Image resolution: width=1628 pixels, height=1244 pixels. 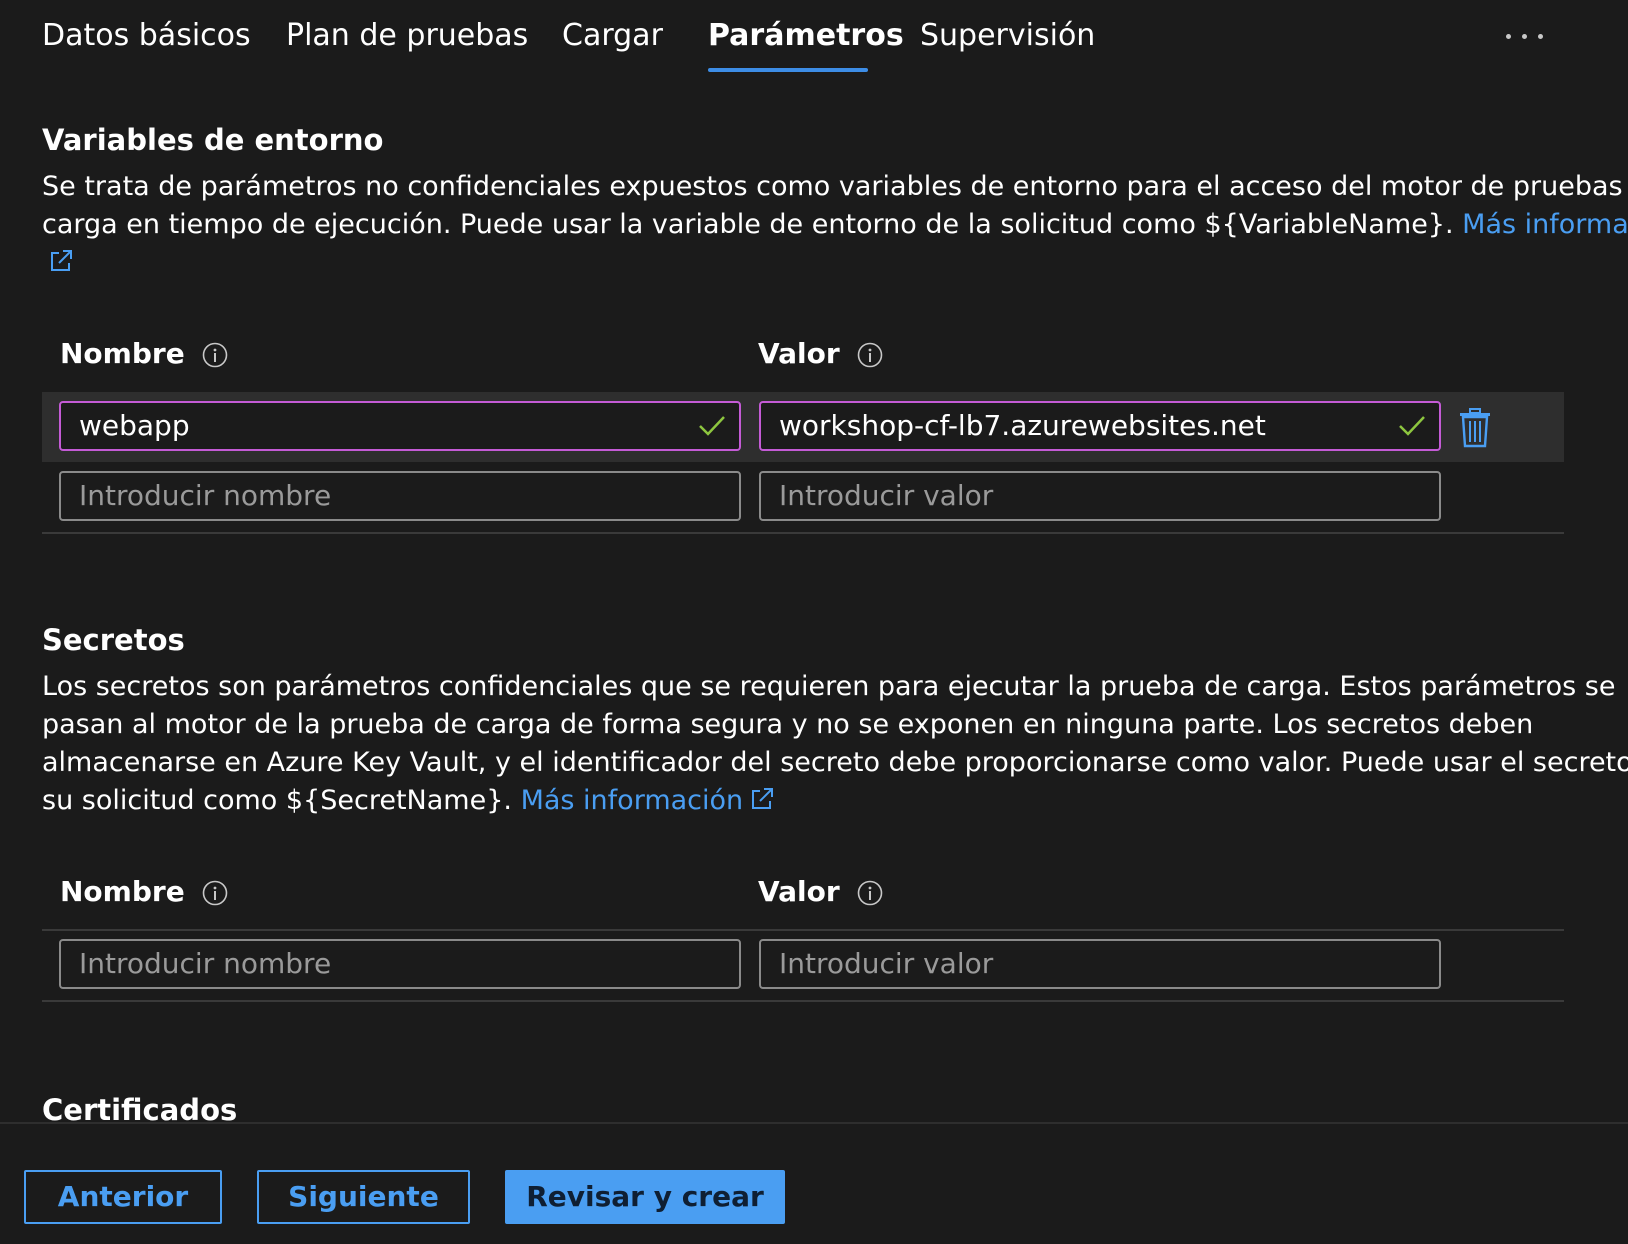 I want to click on secrets-name-label-text: Nombre, so click(x=122, y=891).